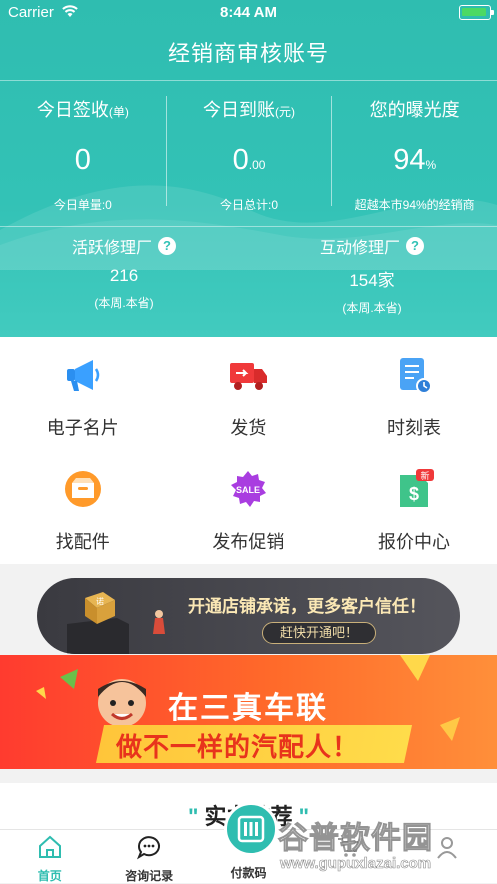 This screenshot has height=884, width=497. I want to click on factory-value: 216, so click(124, 275).